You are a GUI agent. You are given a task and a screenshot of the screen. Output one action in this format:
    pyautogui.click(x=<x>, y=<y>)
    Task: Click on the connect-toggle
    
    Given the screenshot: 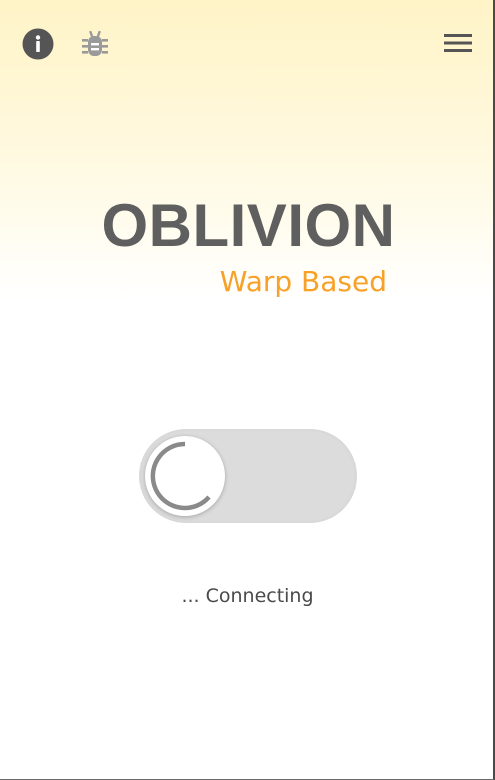 What is the action you would take?
    pyautogui.click(x=248, y=476)
    